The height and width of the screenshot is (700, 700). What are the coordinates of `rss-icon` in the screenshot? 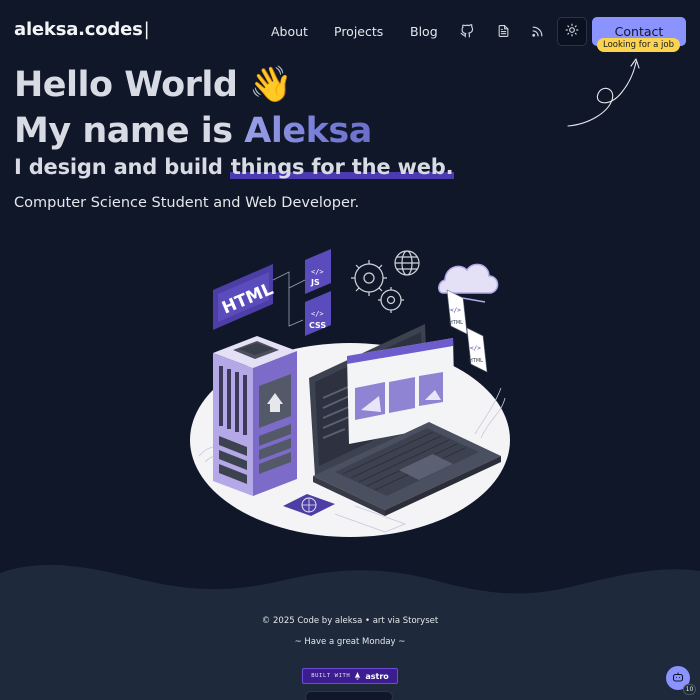 It's located at (537, 31).